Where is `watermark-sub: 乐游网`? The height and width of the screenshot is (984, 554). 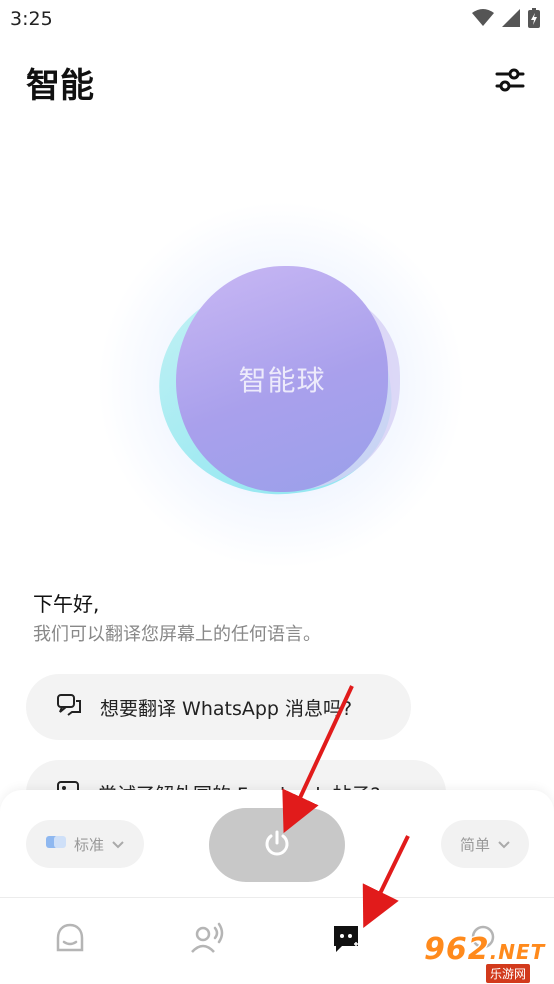
watermark-sub: 乐游网 is located at coordinates (508, 973).